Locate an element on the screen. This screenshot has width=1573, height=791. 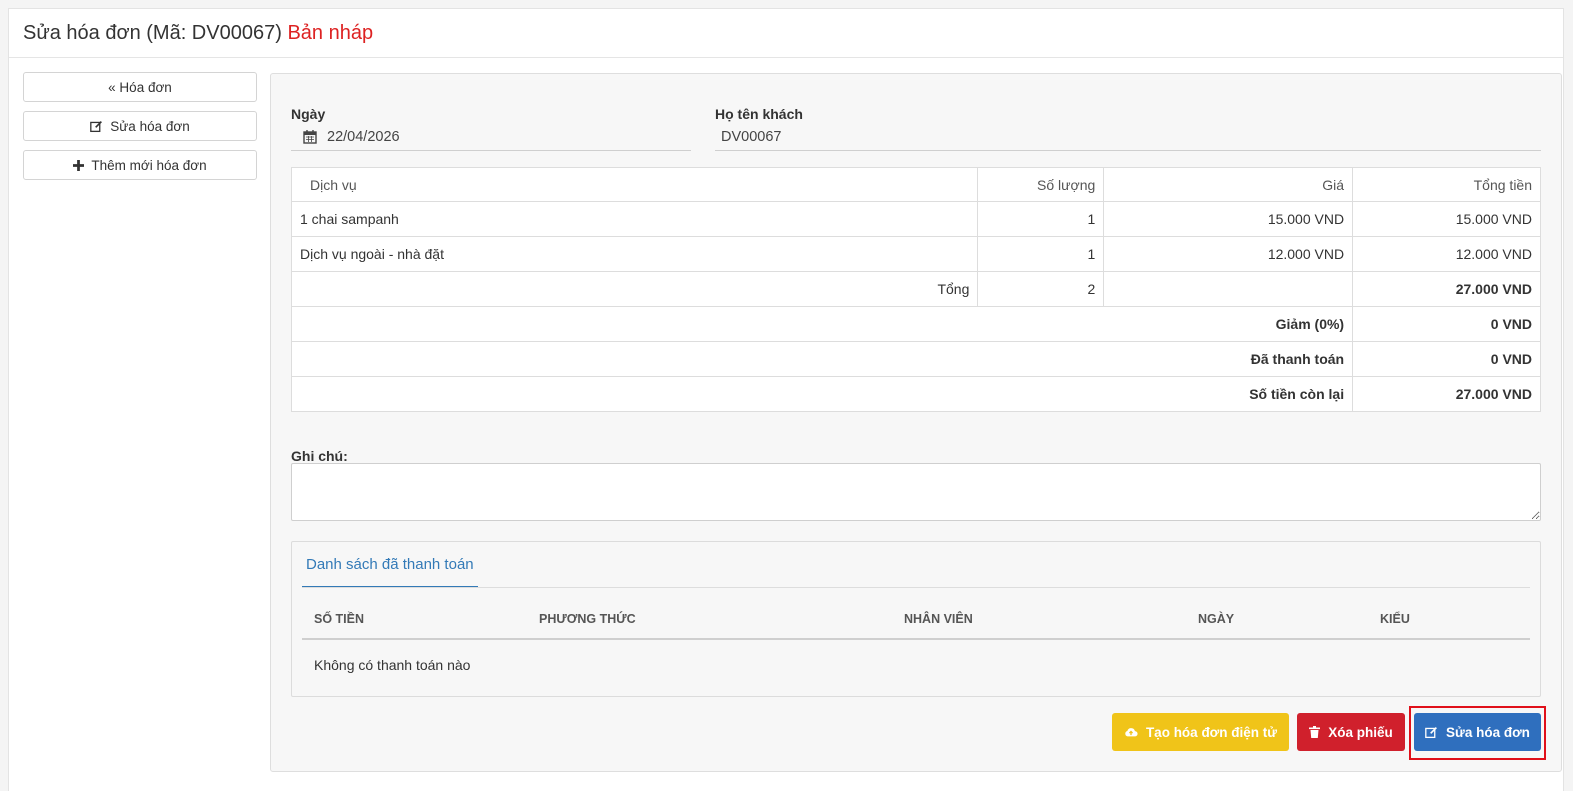
tab-paid-list: Danh sách đã thanh toán is located at coordinates (390, 565).